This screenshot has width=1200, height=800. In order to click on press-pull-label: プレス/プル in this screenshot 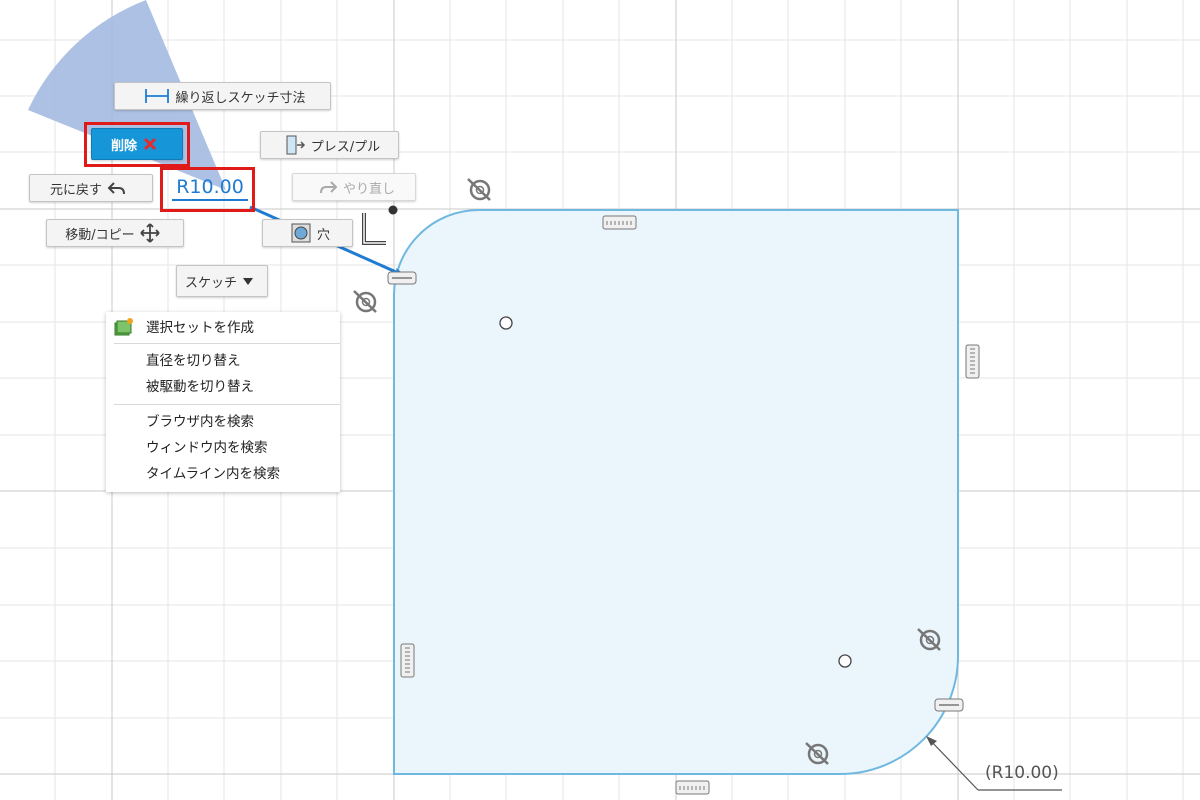, I will do `click(345, 147)`.